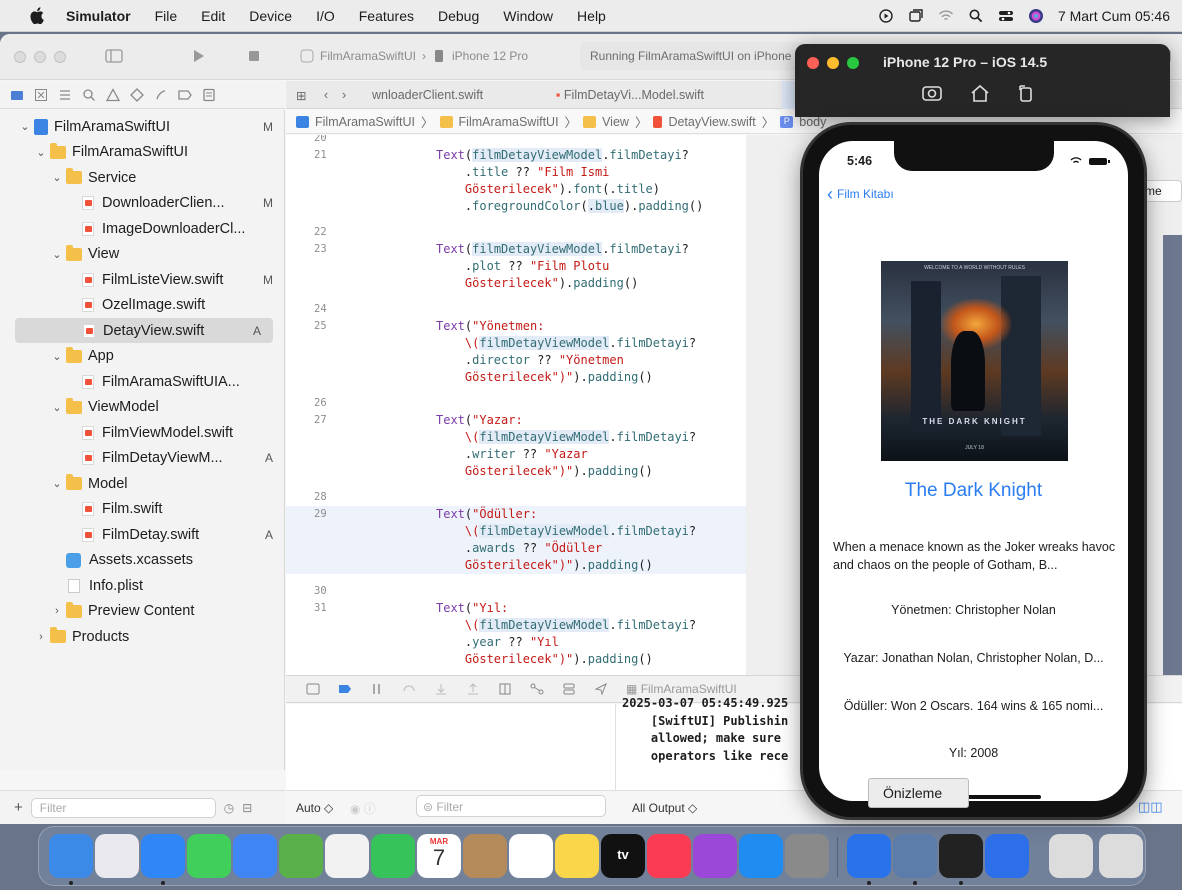  Describe the element at coordinates (142, 279) in the screenshot. I see `navigator-item: FilmListeView.swift M` at that location.